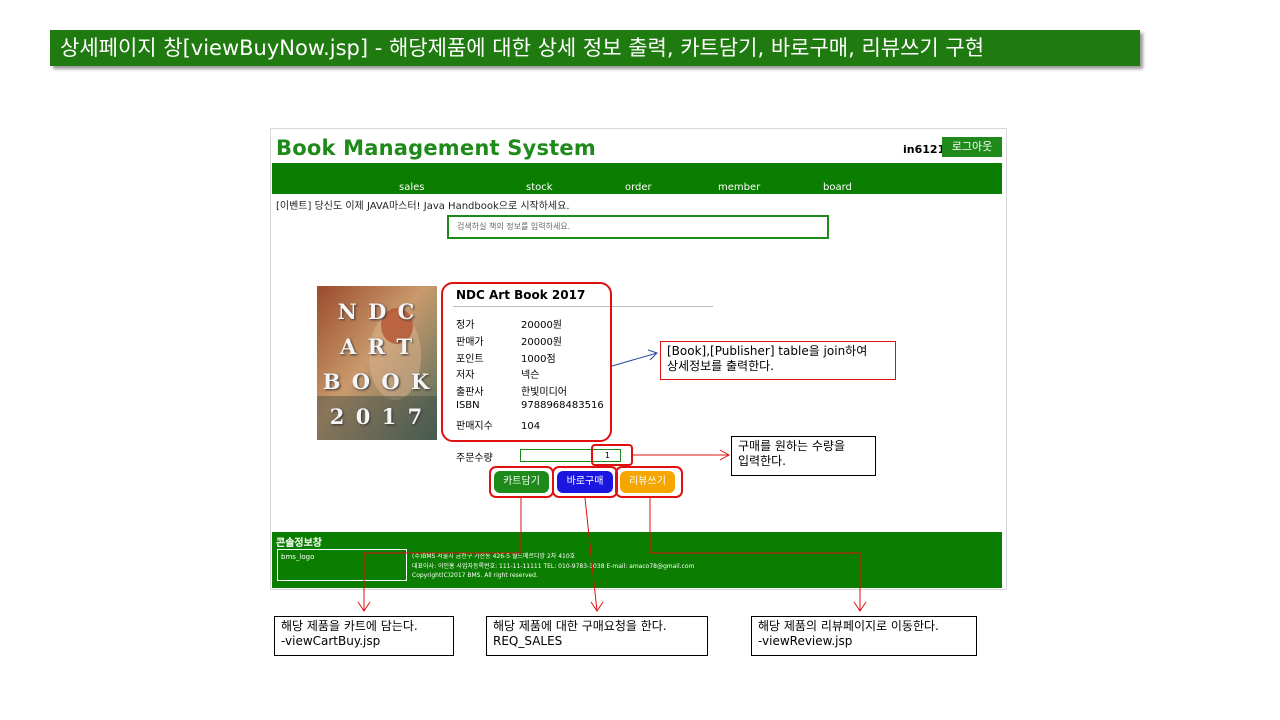 This screenshot has width=1280, height=720. Describe the element at coordinates (494, 556) in the screenshot. I see `footer-address: (주)BMS 서울시 금천구 가산동 426-5 월드메르디앙 2차 410호` at that location.